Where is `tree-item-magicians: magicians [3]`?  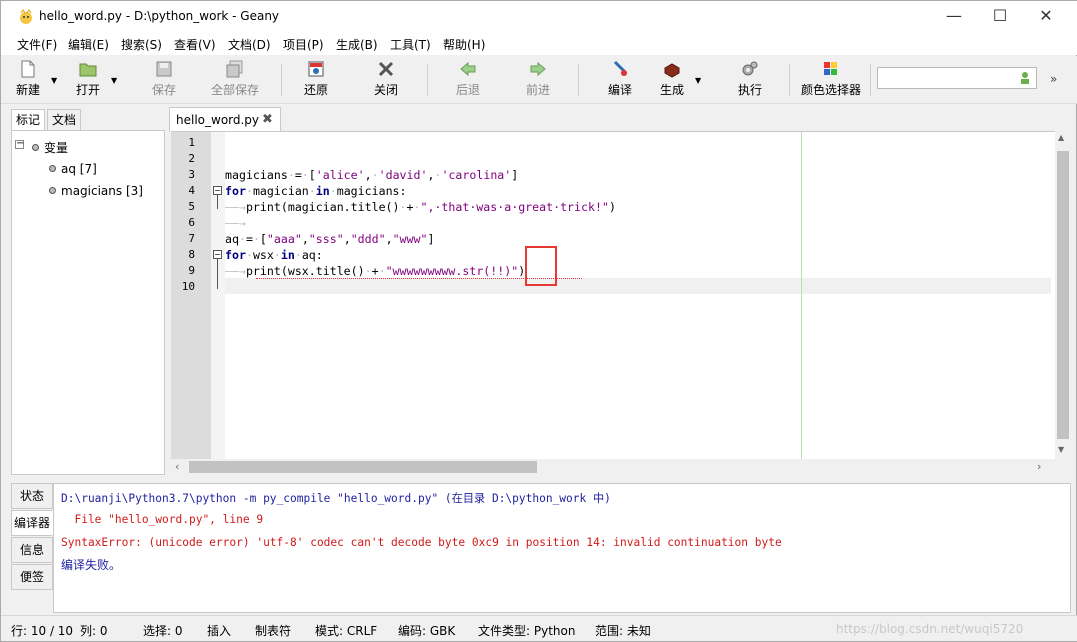 tree-item-magicians: magicians [3] is located at coordinates (96, 191).